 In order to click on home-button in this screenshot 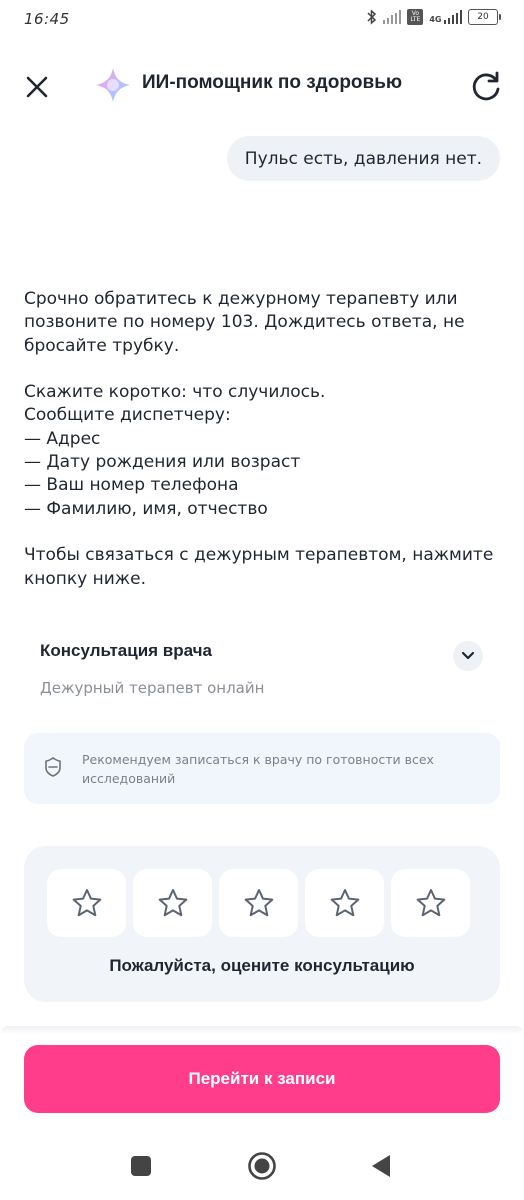, I will do `click(262, 1166)`.